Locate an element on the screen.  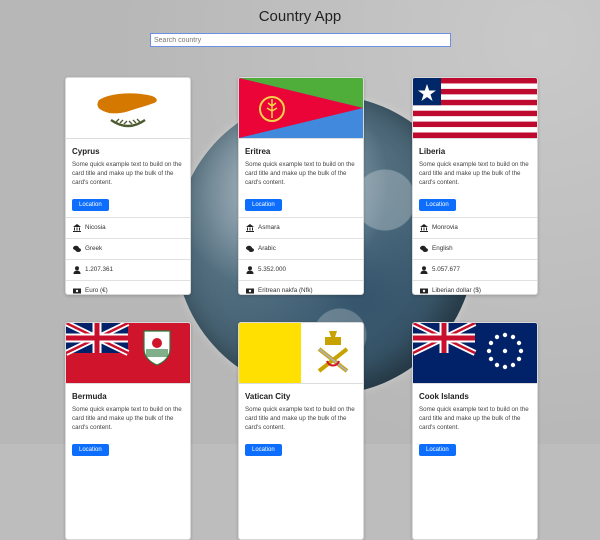
flag-cyprus-svg is located at coordinates (128, 108).